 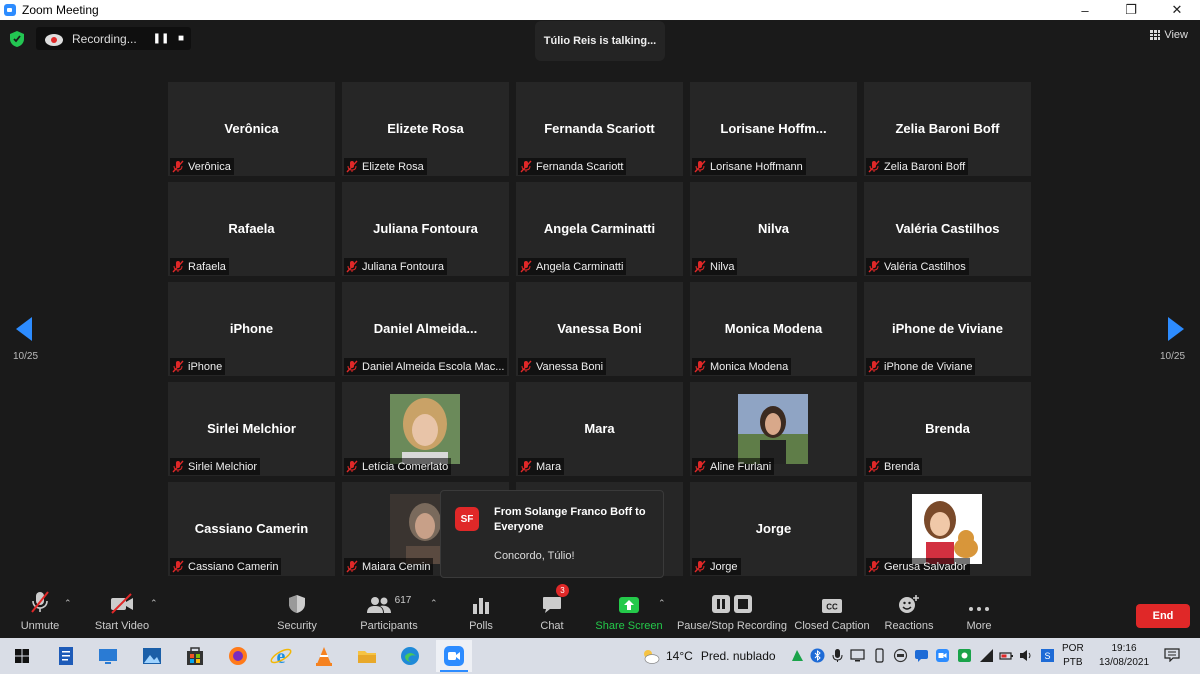 I want to click on security-button: Security, so click(x=297, y=612).